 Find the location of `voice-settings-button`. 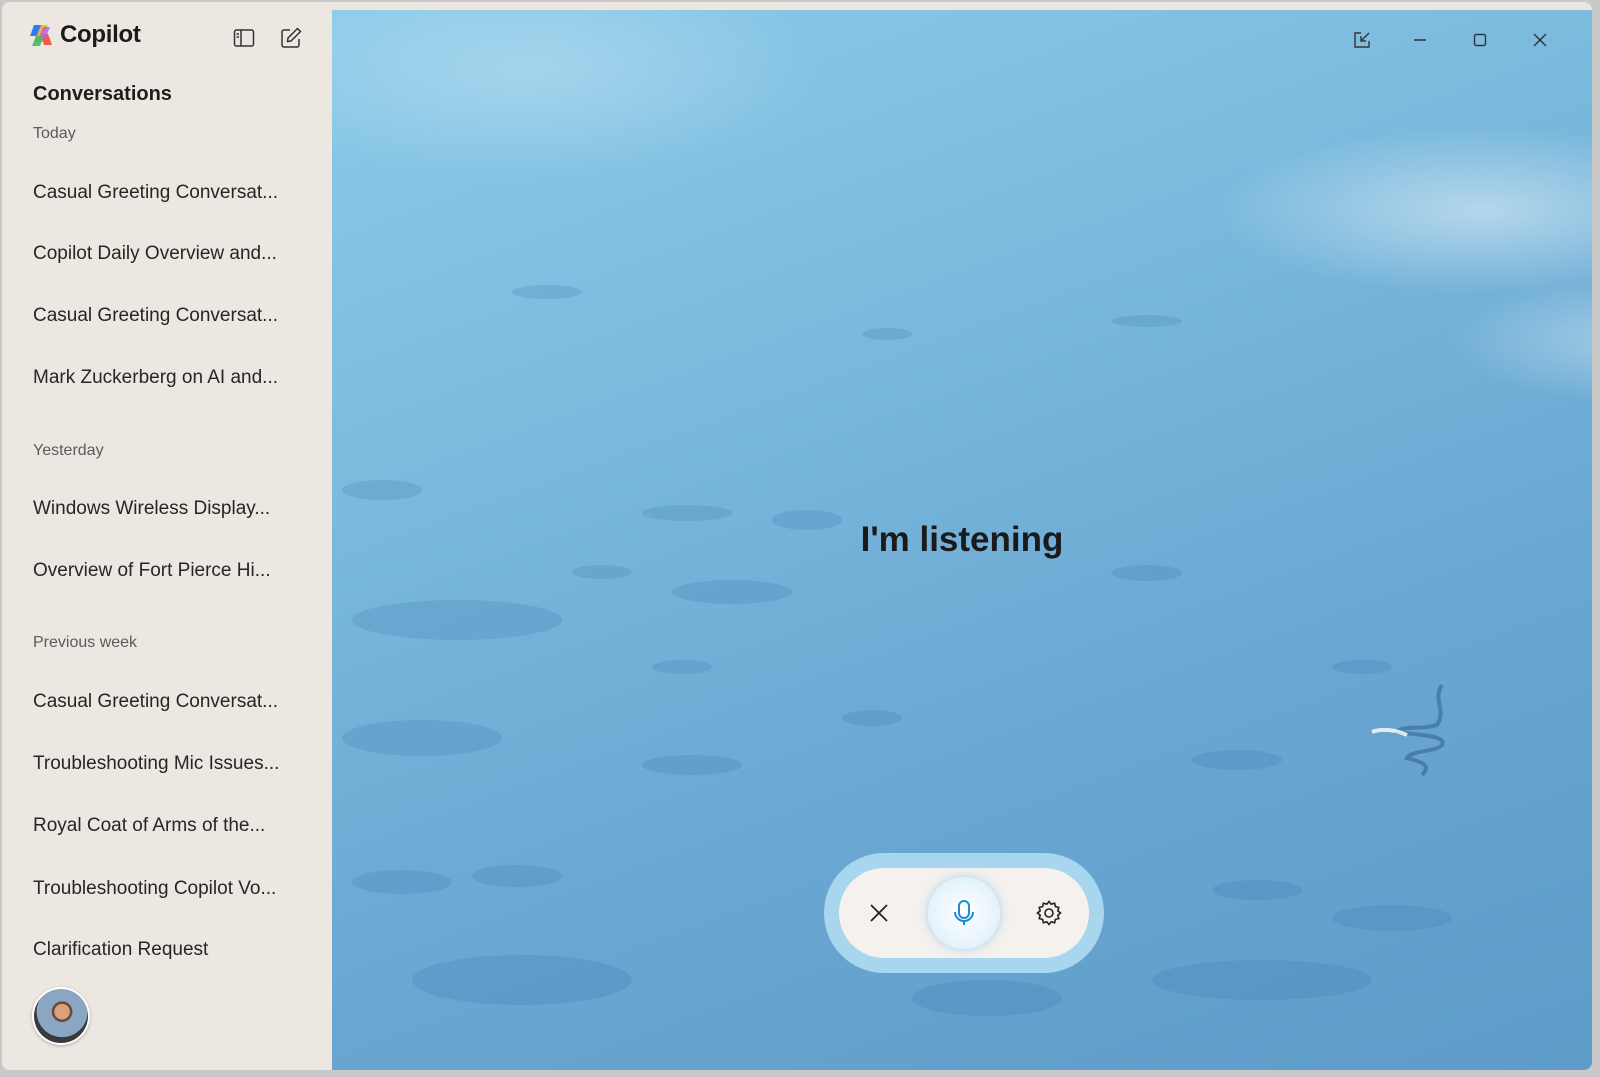

voice-settings-button is located at coordinates (1049, 913).